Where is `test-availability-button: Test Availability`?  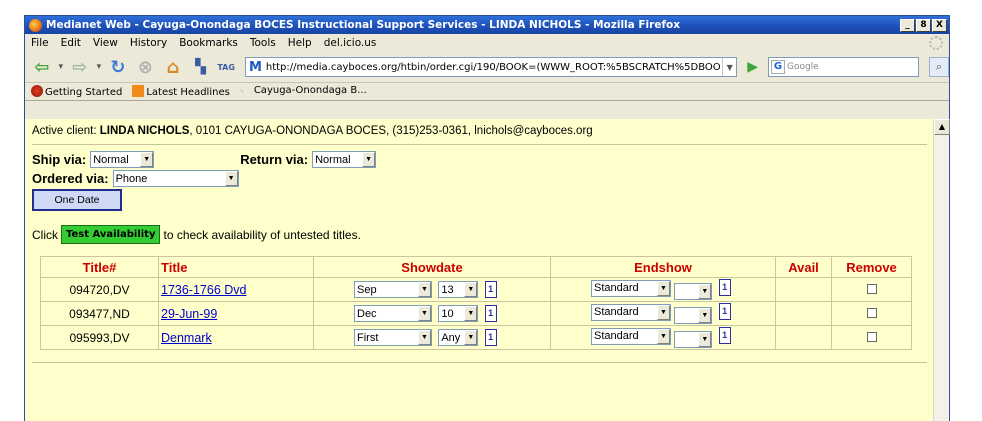 test-availability-button: Test Availability is located at coordinates (111, 234).